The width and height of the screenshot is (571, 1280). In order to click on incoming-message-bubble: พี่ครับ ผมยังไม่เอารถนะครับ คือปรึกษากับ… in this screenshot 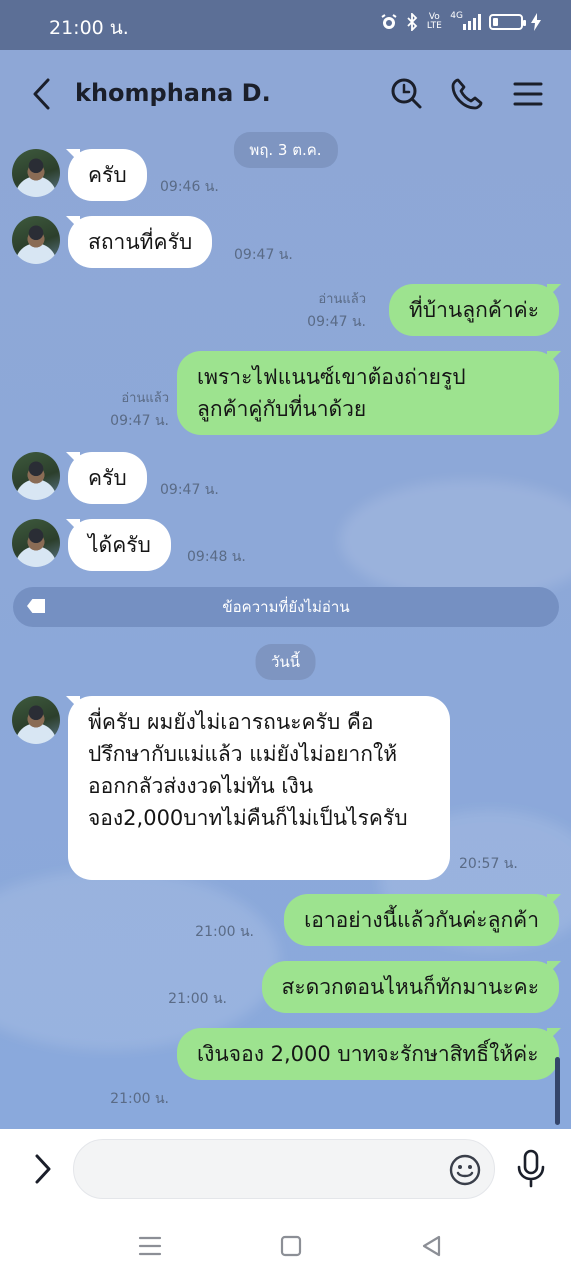, I will do `click(259, 788)`.